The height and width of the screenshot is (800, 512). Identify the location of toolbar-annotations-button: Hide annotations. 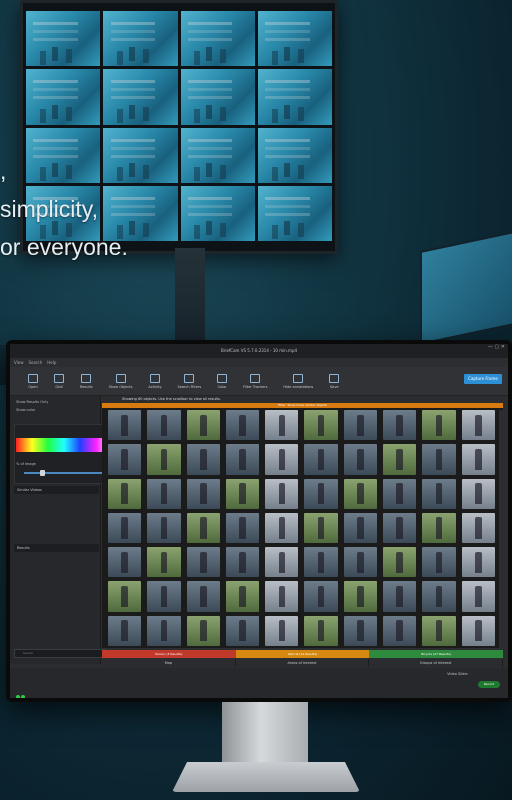
(298, 381).